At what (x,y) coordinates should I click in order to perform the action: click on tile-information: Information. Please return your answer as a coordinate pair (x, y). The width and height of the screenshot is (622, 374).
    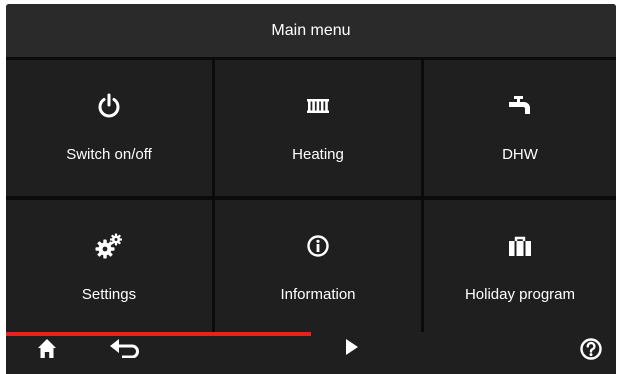
    Looking at the image, I should click on (318, 267).